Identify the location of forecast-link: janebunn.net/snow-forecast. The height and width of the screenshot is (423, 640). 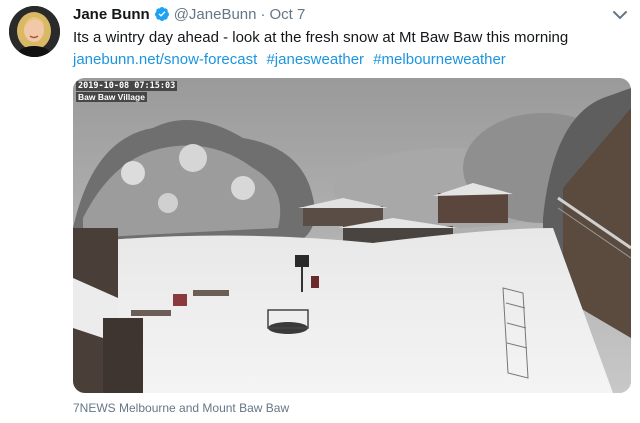
(165, 59).